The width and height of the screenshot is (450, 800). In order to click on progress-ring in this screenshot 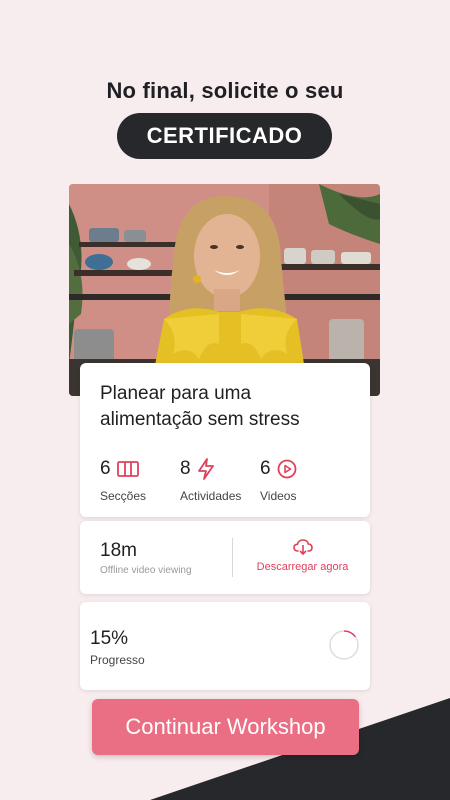, I will do `click(344, 645)`.